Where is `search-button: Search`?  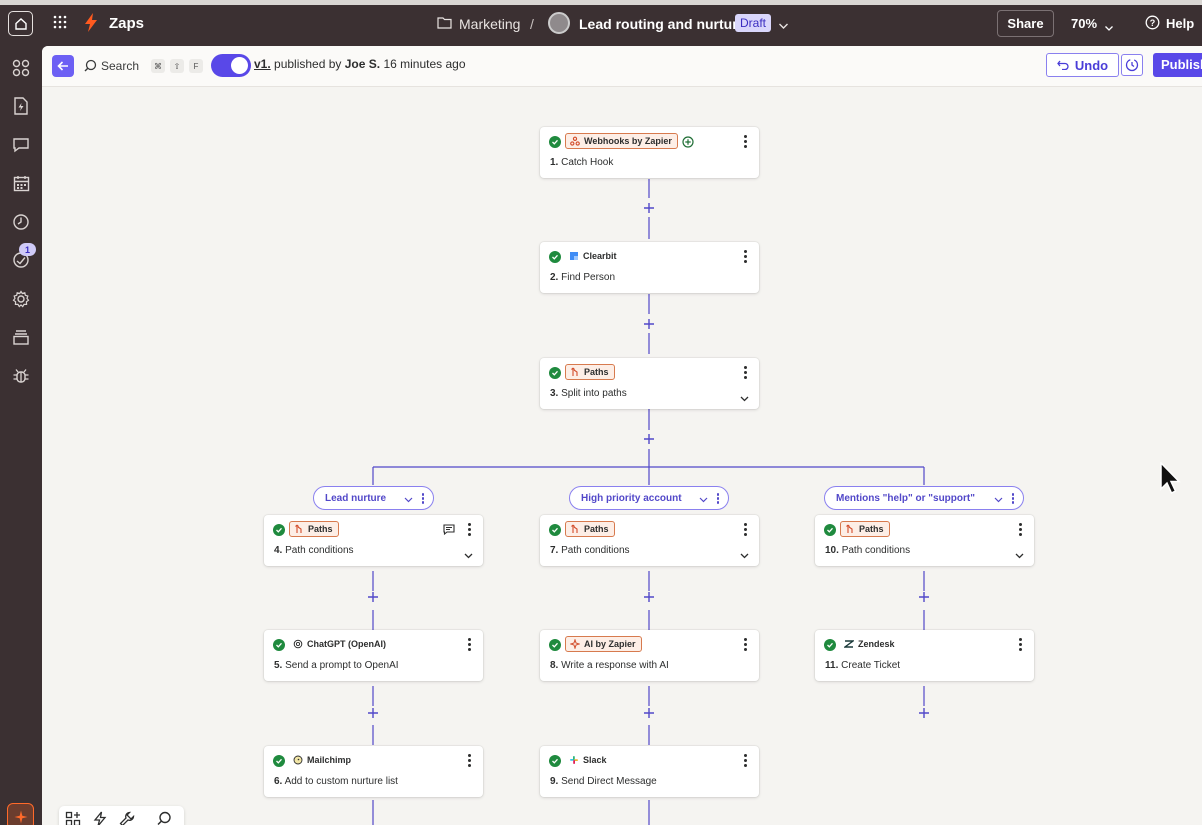 search-button: Search is located at coordinates (120, 66).